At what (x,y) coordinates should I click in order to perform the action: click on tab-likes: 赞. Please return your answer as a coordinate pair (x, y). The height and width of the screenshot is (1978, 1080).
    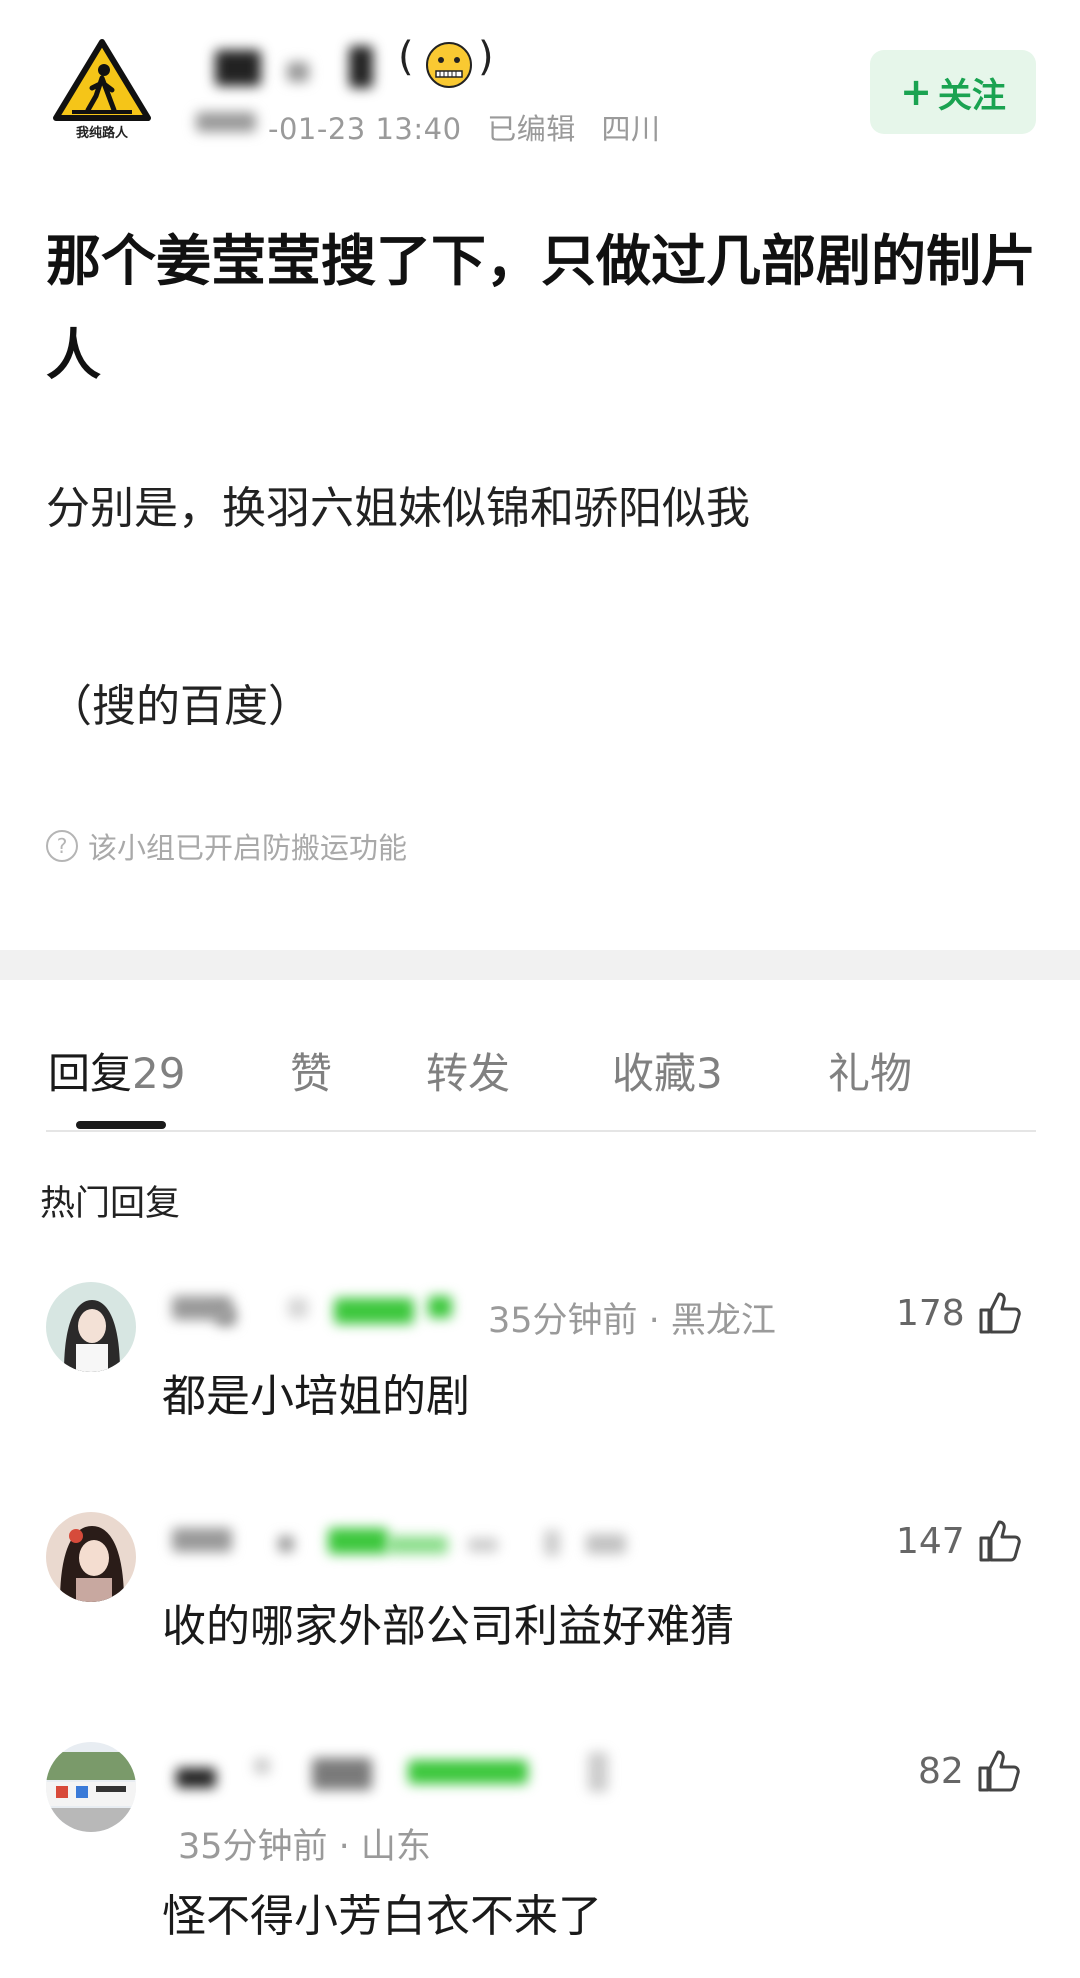
    Looking at the image, I should click on (311, 1070).